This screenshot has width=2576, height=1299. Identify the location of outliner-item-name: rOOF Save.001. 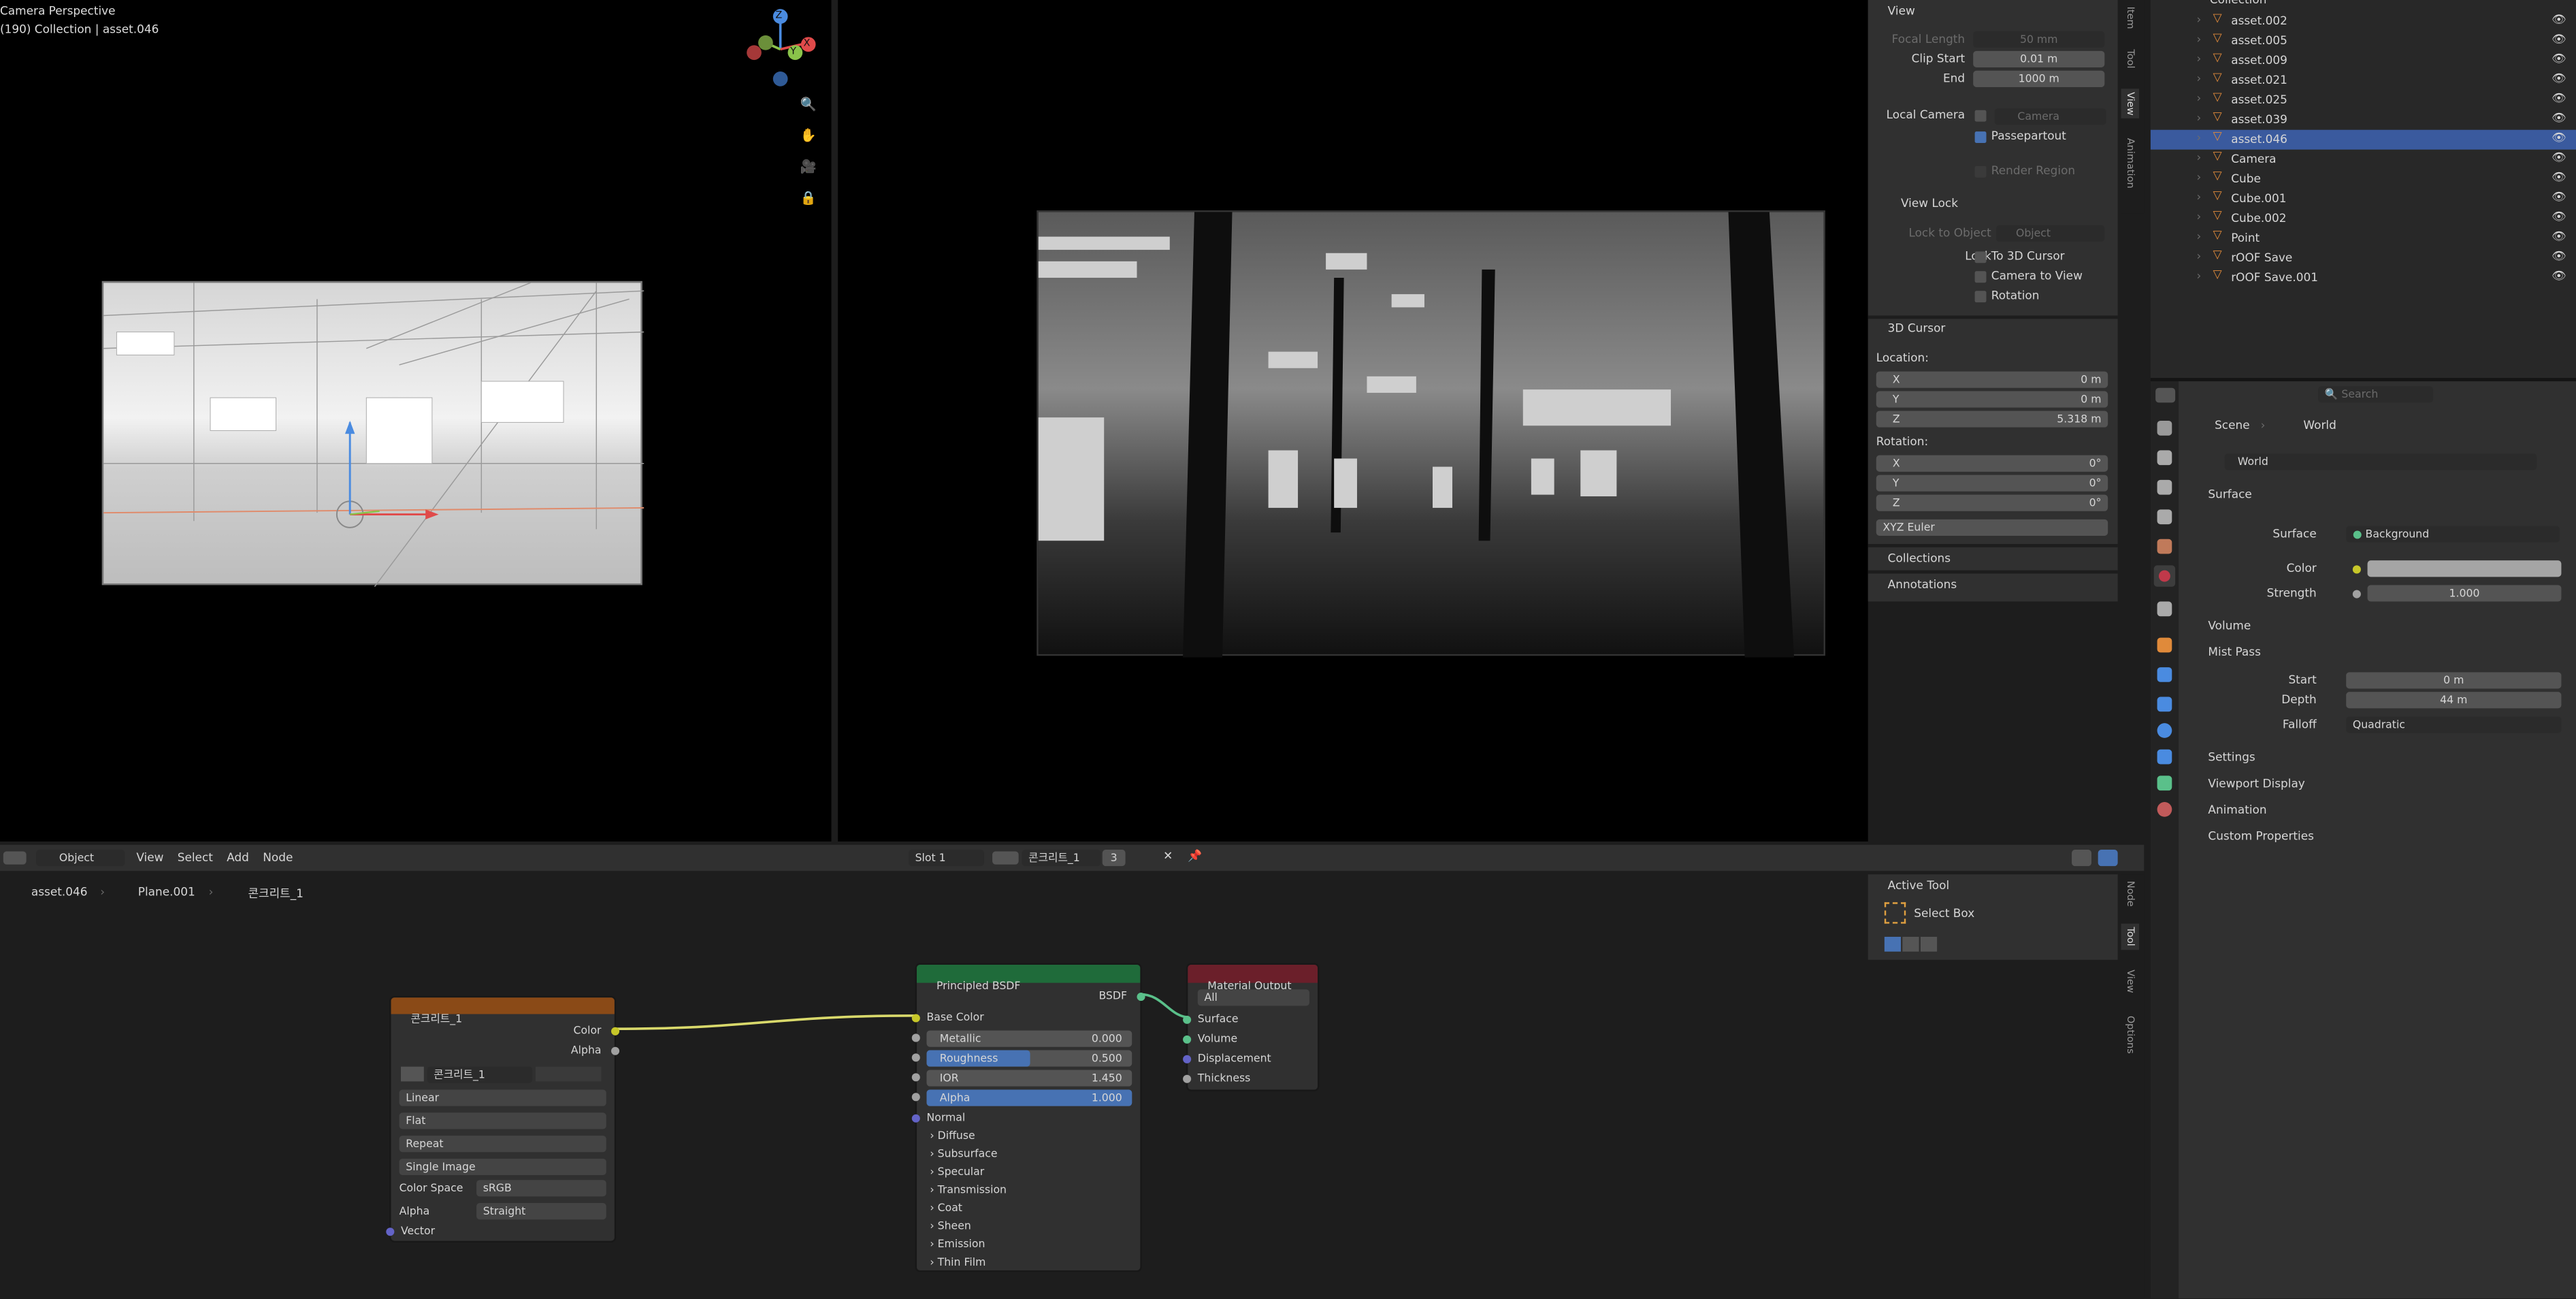
(2274, 277).